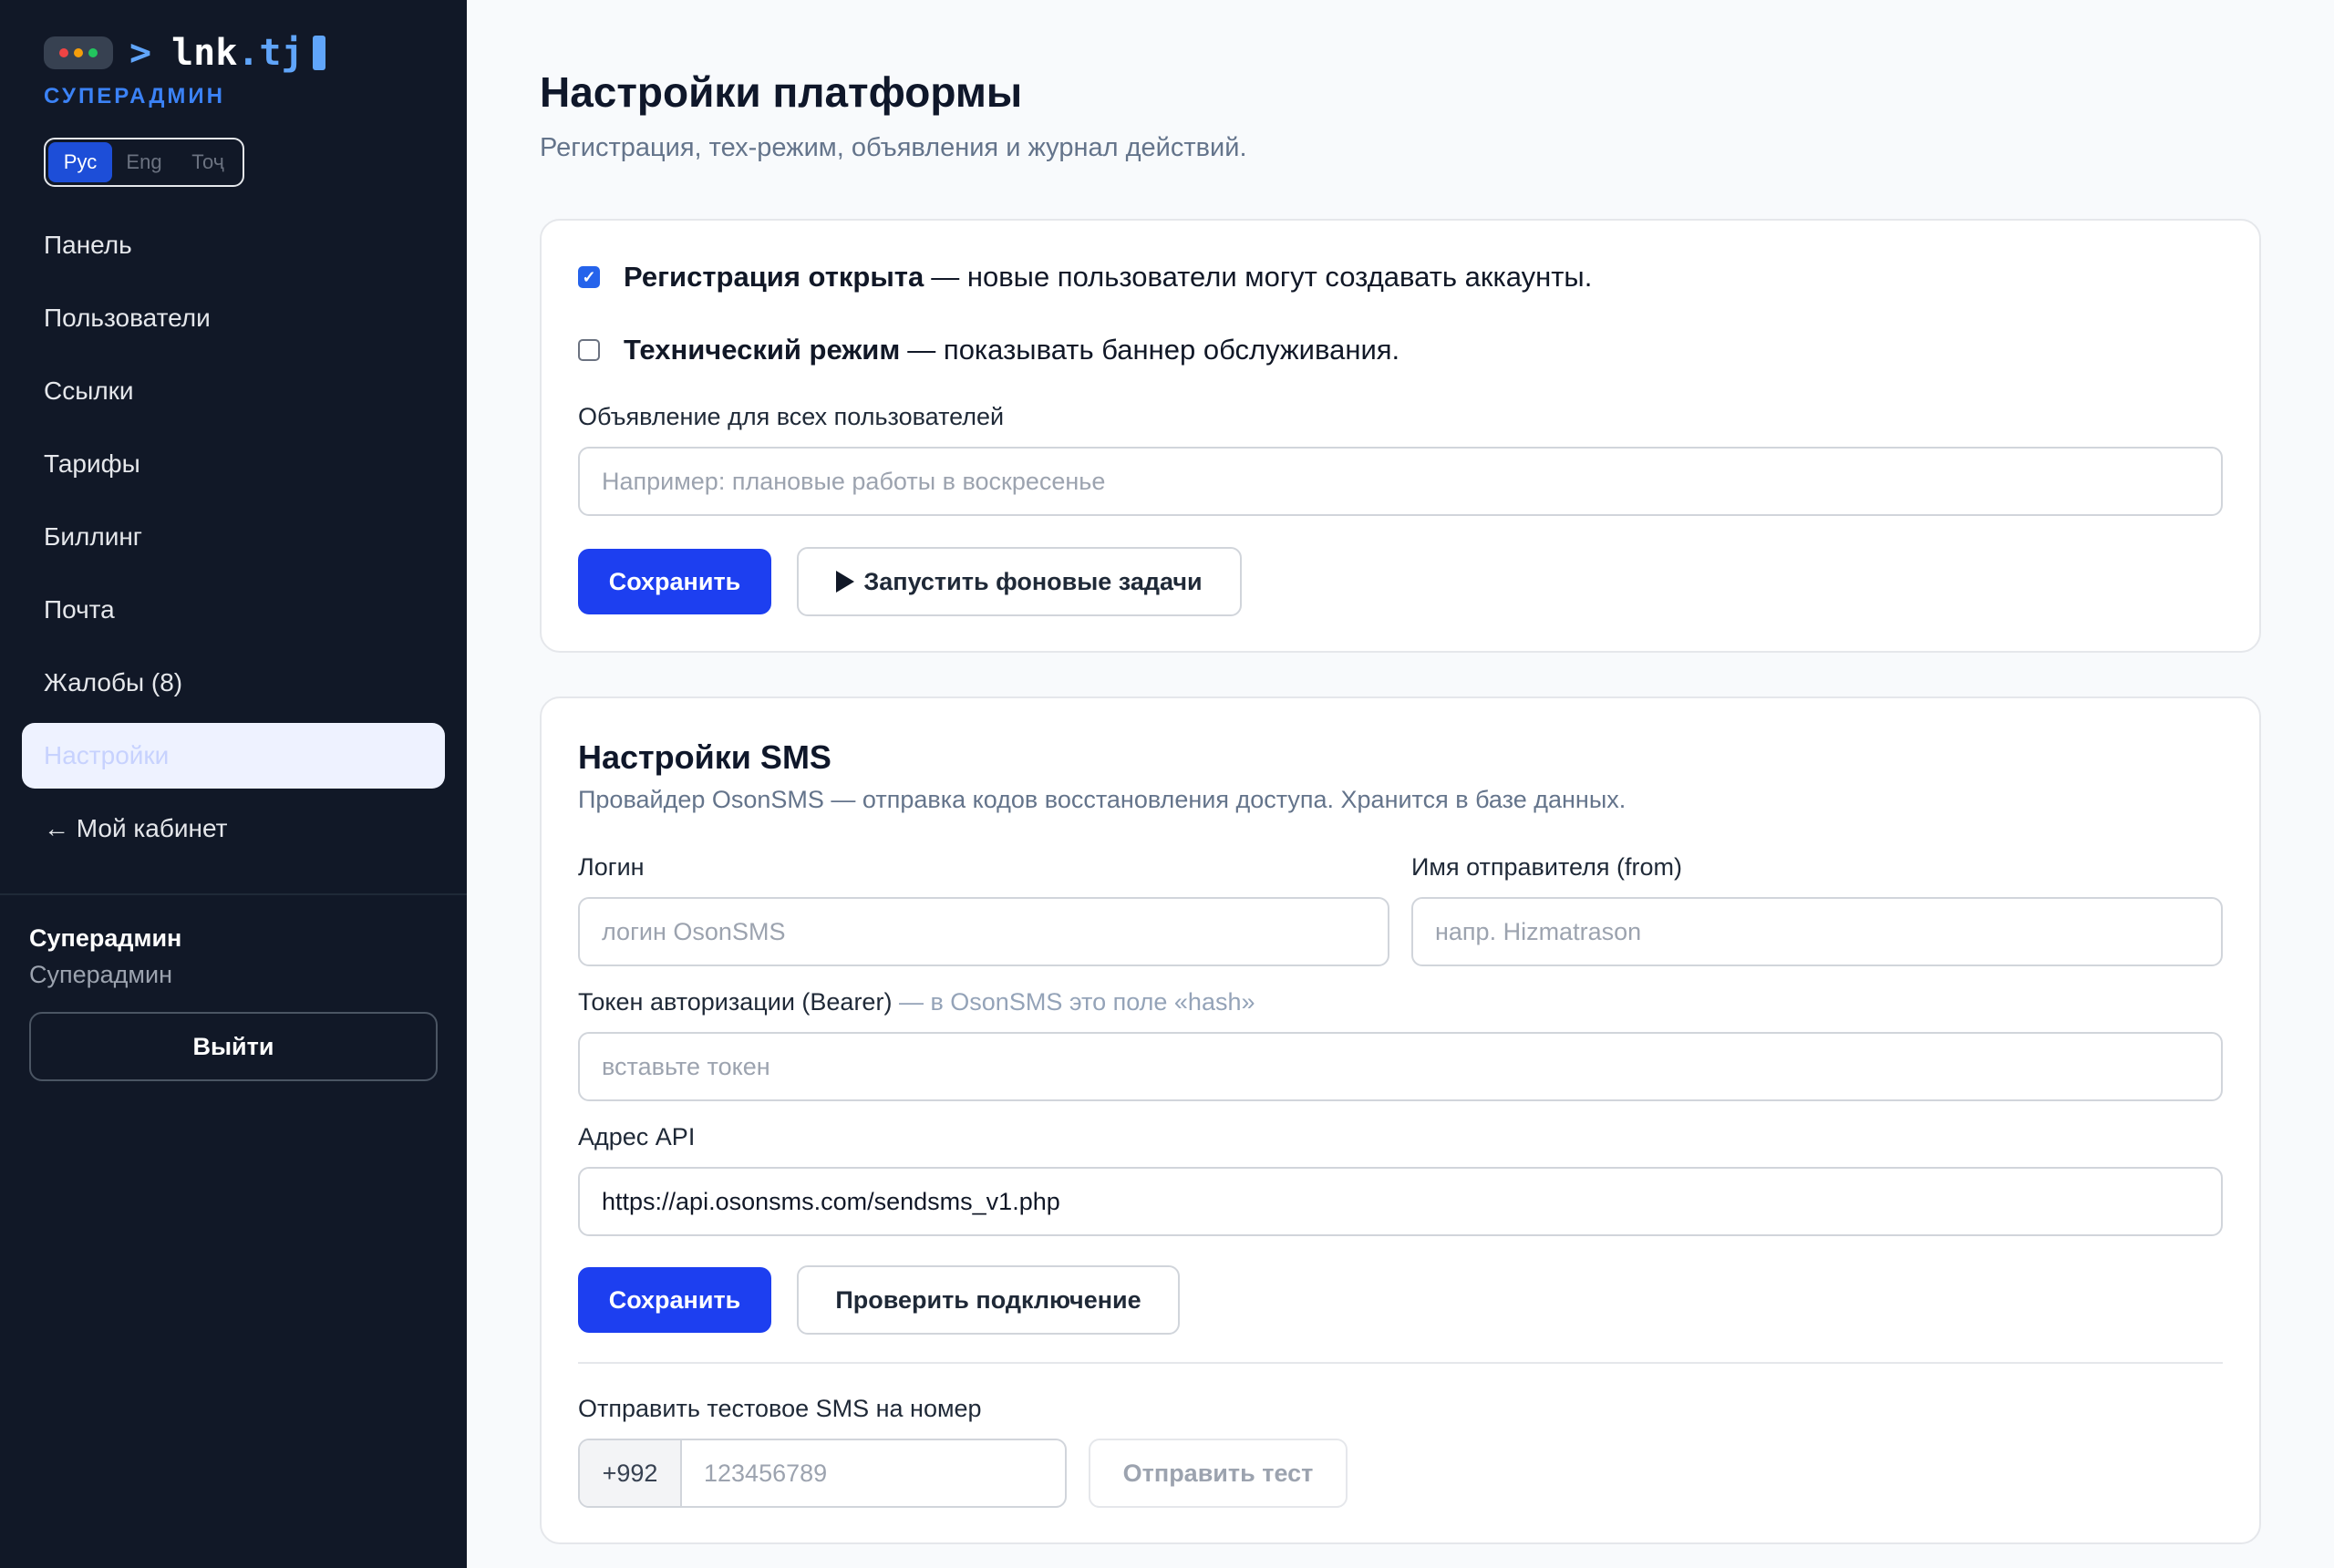  Describe the element at coordinates (735, 1002) in the screenshot. I see `token-label-text: Токен авторизации (Bearer)` at that location.